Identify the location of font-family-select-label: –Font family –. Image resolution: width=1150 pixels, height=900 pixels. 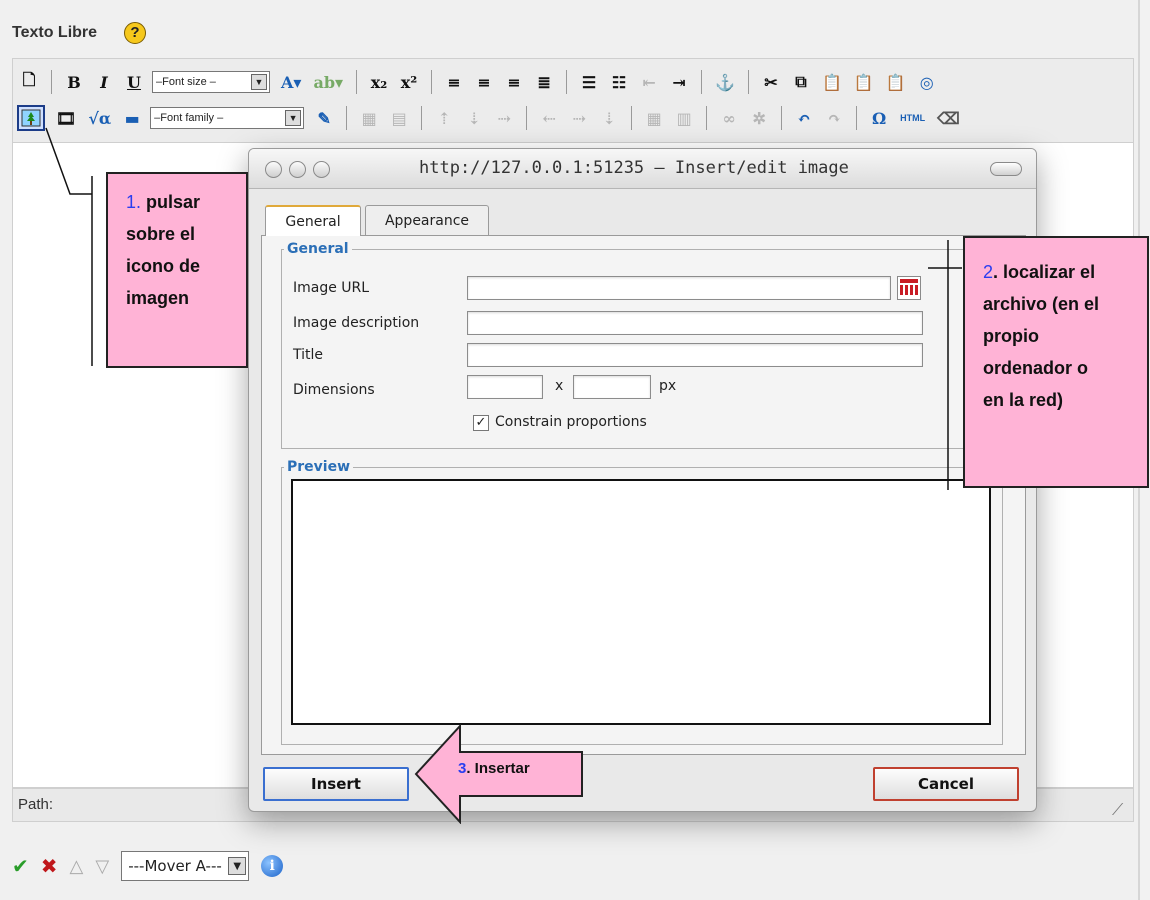
(189, 118).